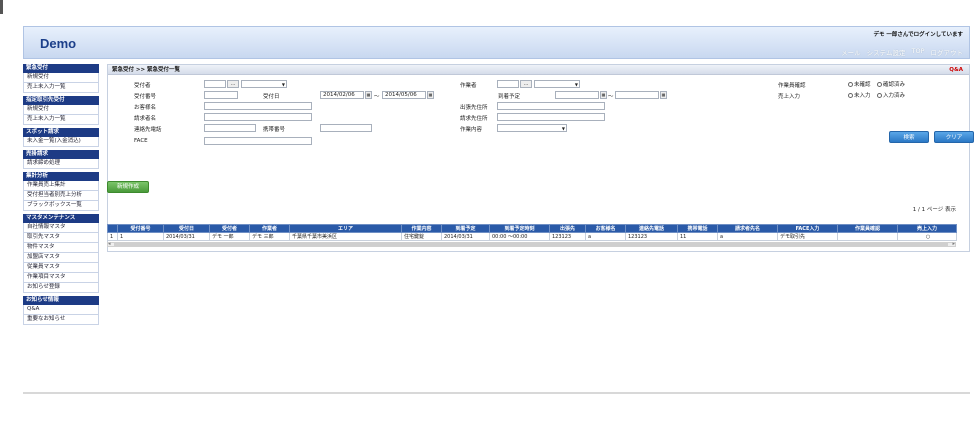 The image size is (980, 436). What do you see at coordinates (519, 228) in the screenshot?
I see `column-header: 到着予定時刻` at bounding box center [519, 228].